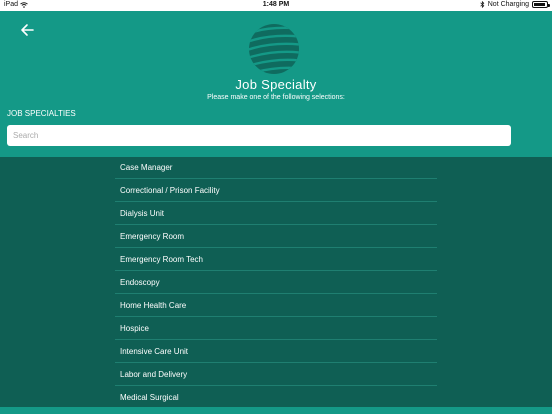 The width and height of the screenshot is (552, 414). I want to click on globe-logo, so click(274, 49).